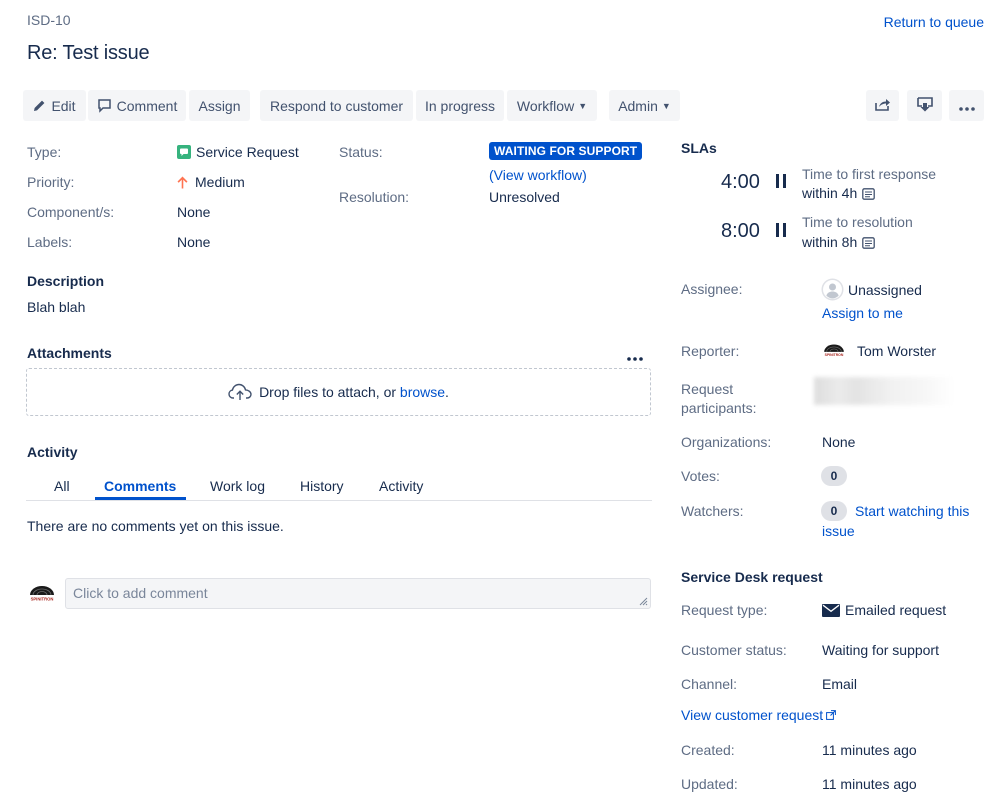 This screenshot has width=999, height=804. I want to click on service-desk-heading: Service Desk request, so click(752, 577).